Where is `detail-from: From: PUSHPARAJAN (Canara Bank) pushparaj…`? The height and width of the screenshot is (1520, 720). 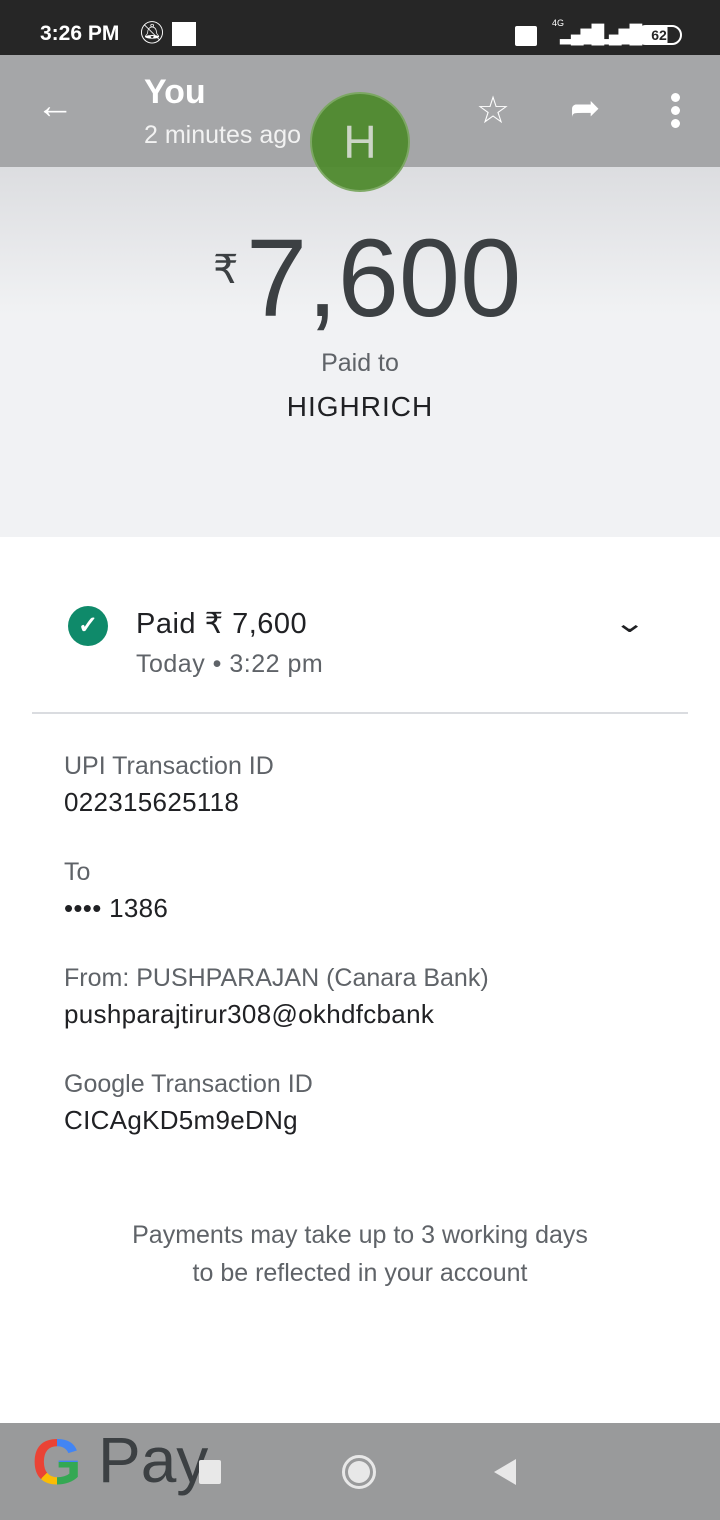
detail-from: From: PUSHPARAJAN (Canara Bank) pushparaj… is located at coordinates (374, 1017).